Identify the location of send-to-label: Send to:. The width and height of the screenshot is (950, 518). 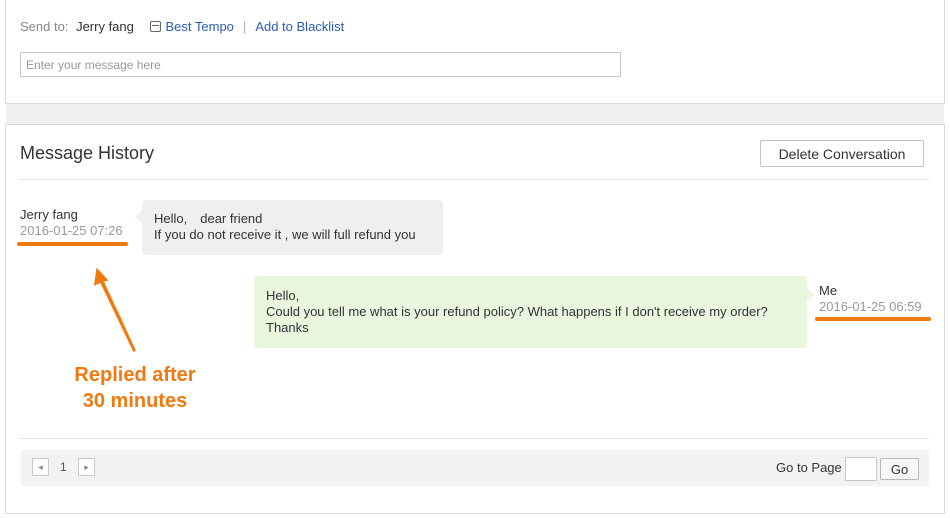
(44, 26).